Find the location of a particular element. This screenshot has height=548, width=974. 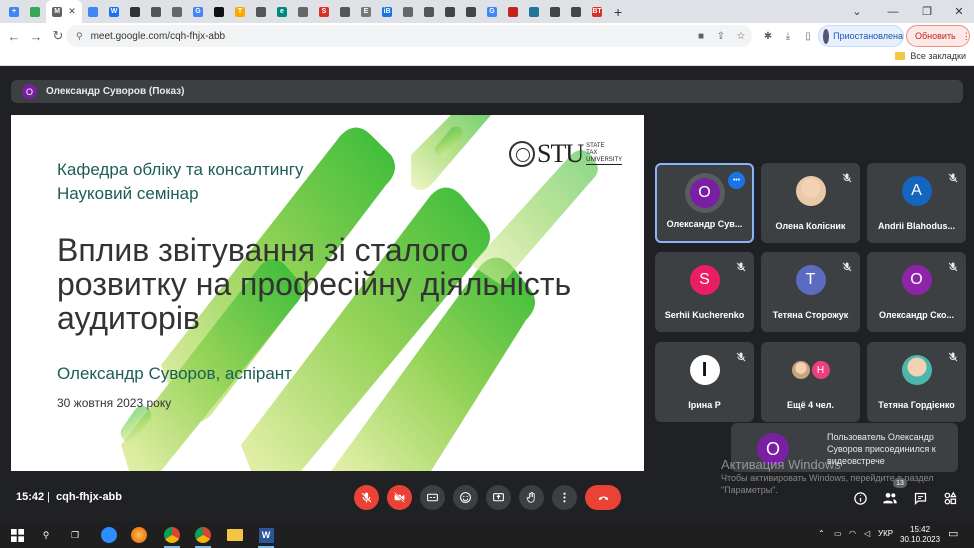

browser-tab: T is located at coordinates (240, 12).